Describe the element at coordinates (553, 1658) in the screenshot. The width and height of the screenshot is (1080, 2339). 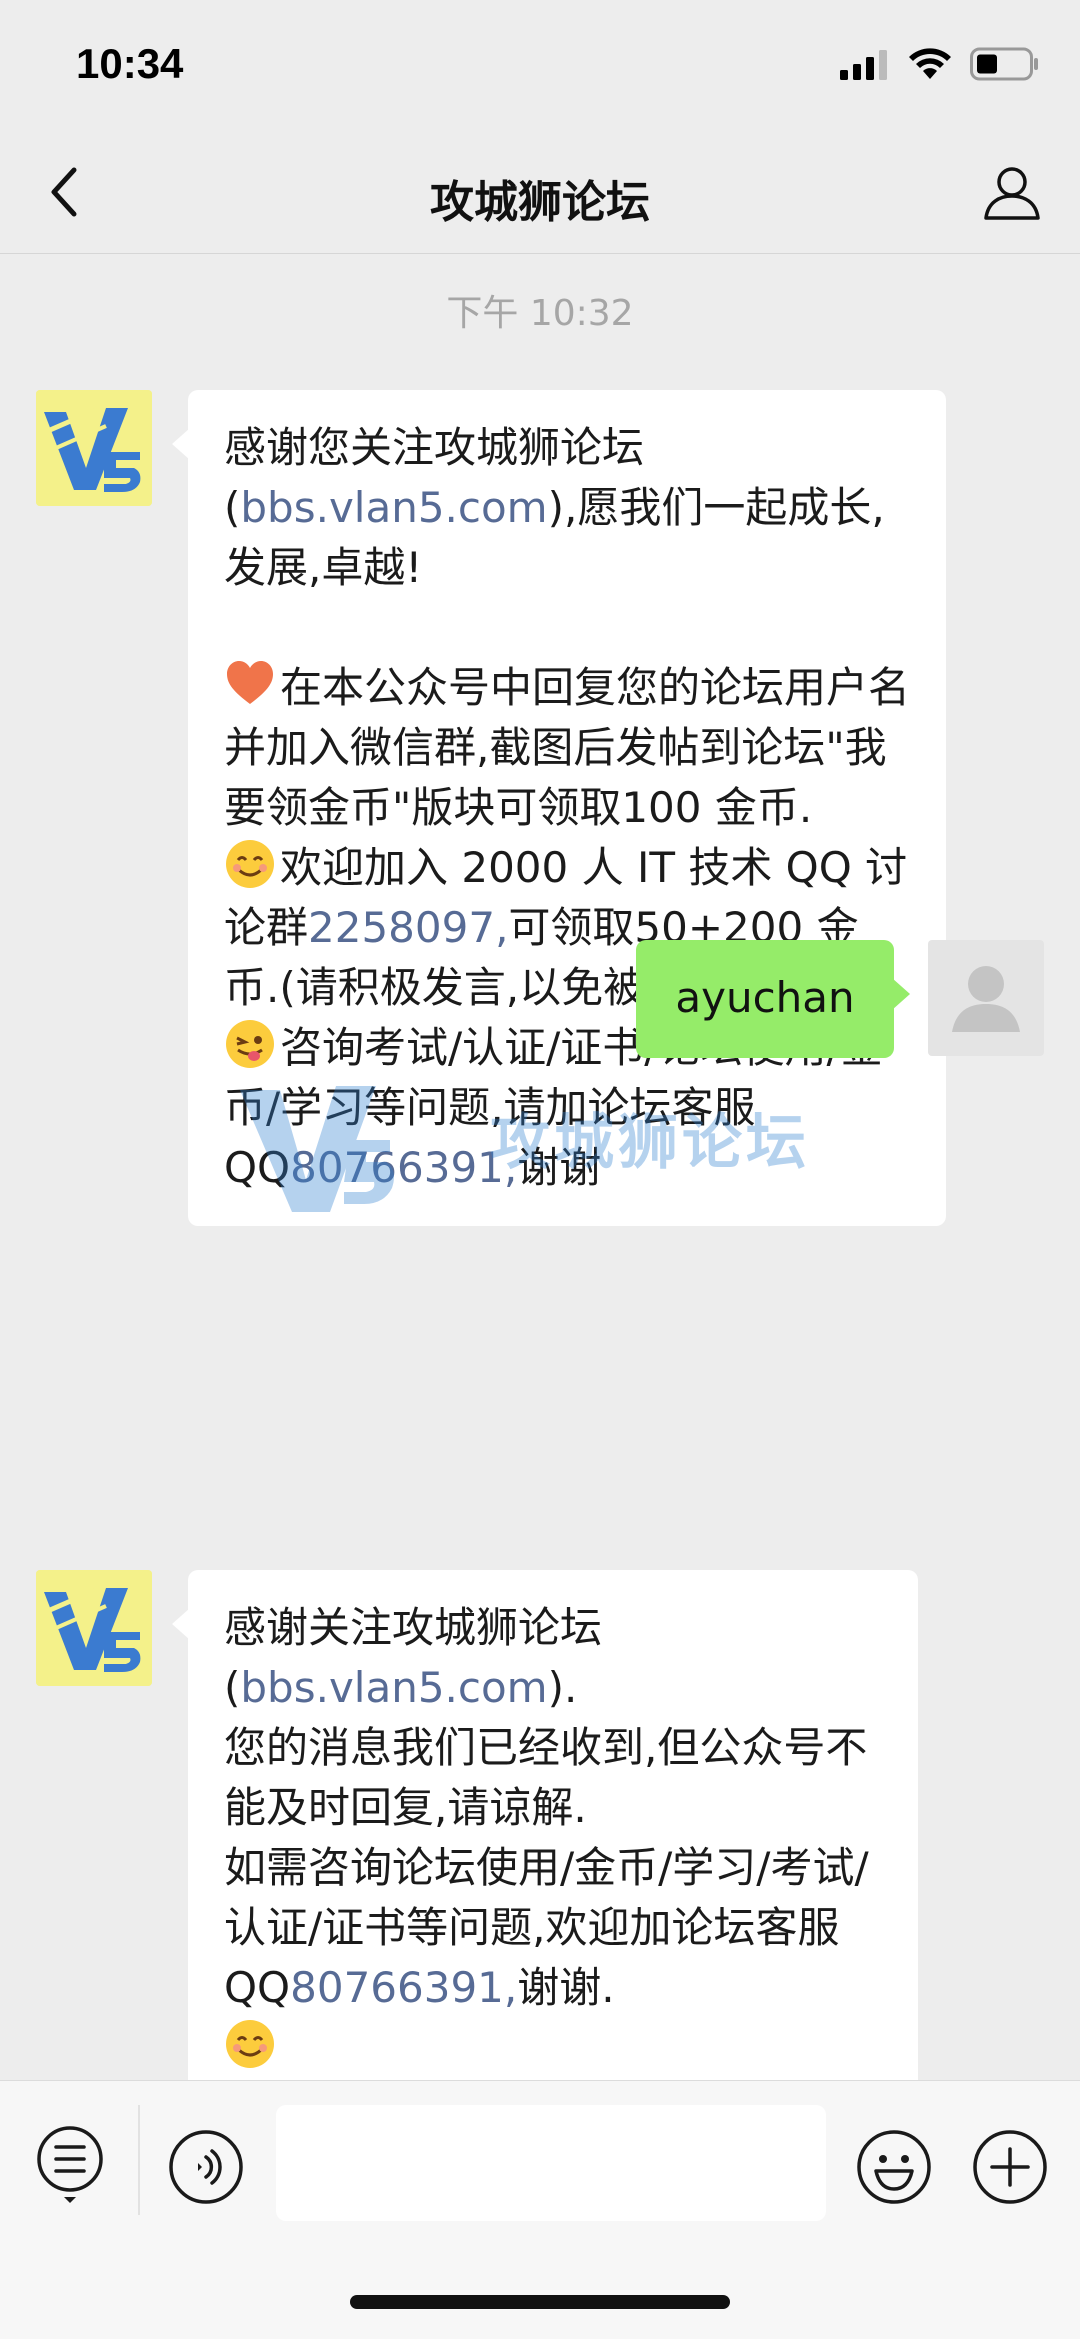
I see `message-paragraph: 感谢关注攻城狮论坛 (bbs.vlan5.com).` at that location.